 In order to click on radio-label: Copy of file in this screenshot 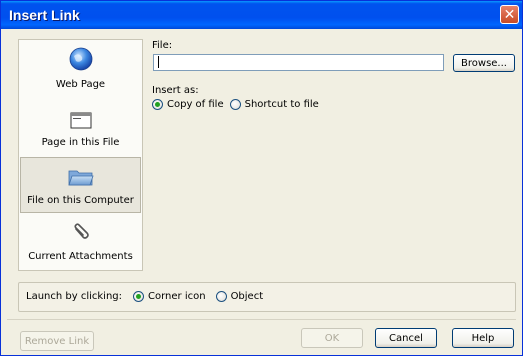, I will do `click(195, 104)`.